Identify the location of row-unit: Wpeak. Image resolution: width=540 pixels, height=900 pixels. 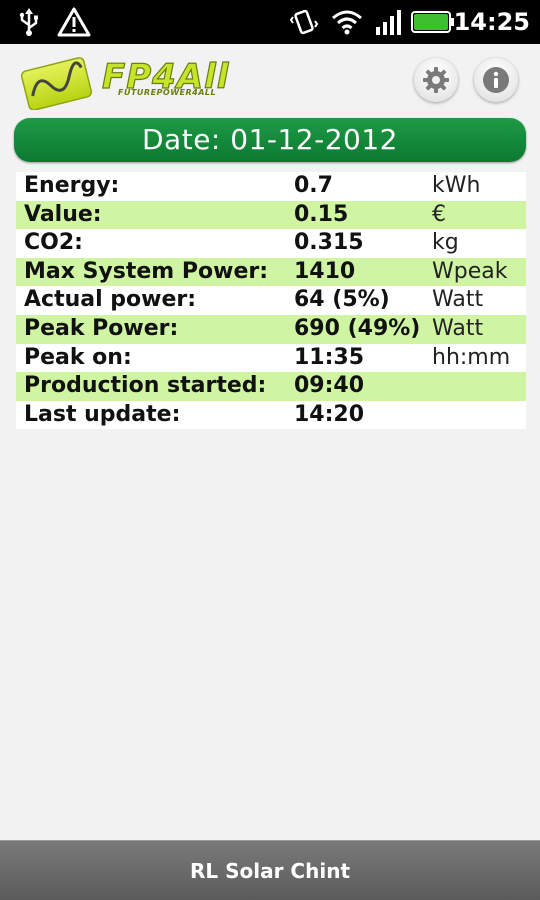
(470, 271).